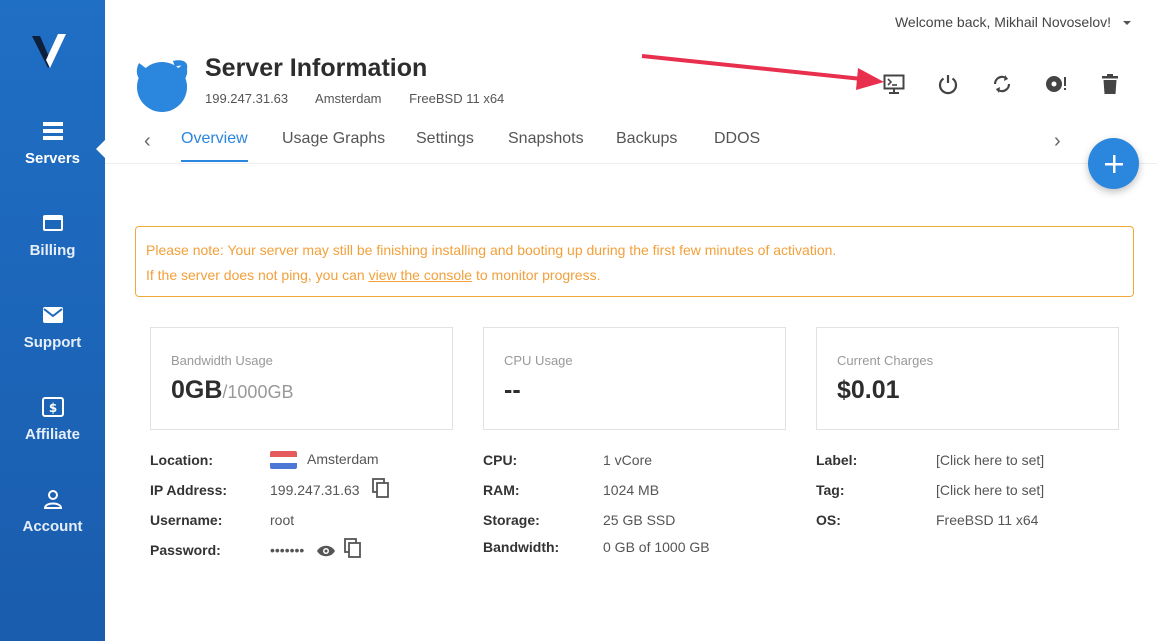  What do you see at coordinates (987, 520) in the screenshot?
I see `detail-value: FreeBSD 11 x64` at bounding box center [987, 520].